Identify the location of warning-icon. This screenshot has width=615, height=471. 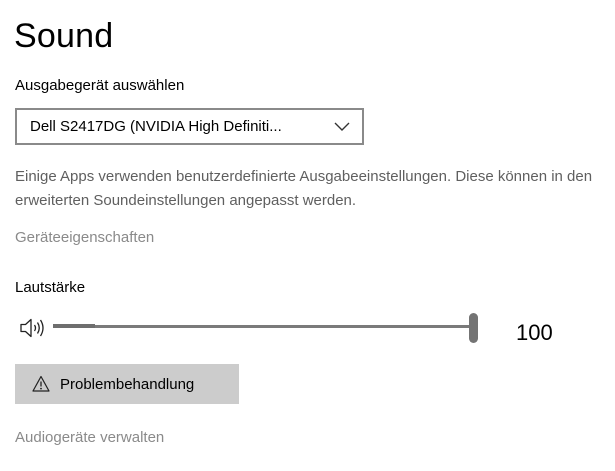
(41, 384).